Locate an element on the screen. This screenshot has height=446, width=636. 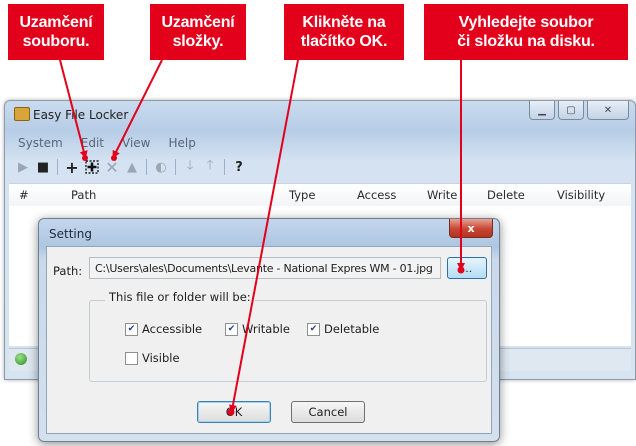
arrow-lock-file is located at coordinates (73, 109).